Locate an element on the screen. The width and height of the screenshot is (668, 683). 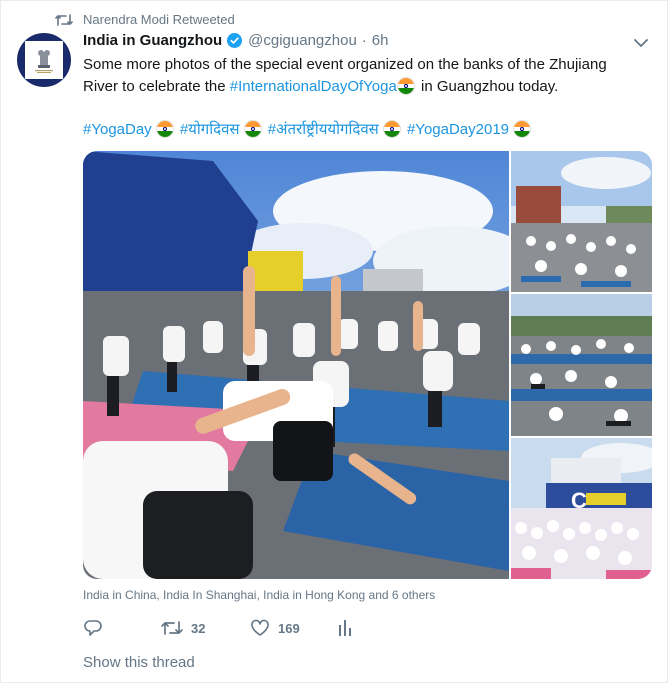
analytics-button is located at coordinates (345, 628).